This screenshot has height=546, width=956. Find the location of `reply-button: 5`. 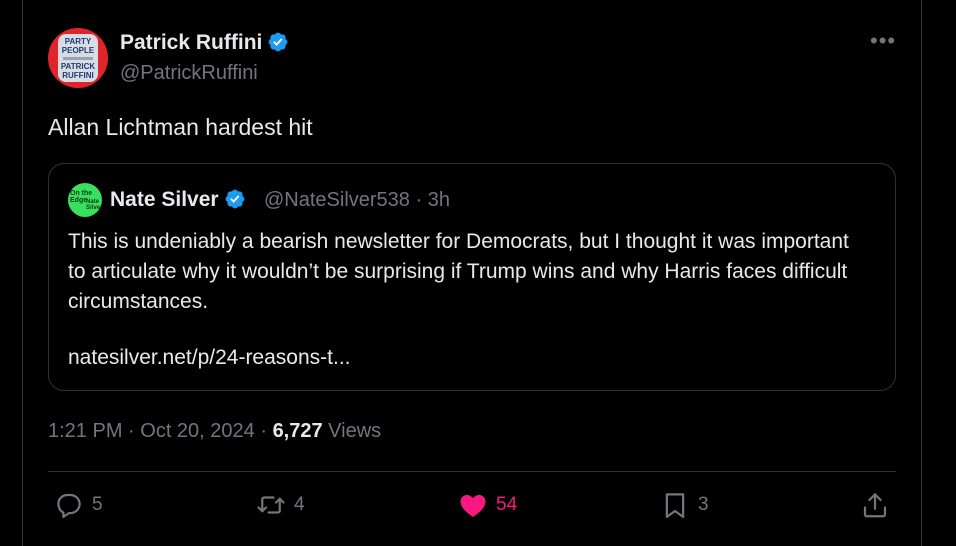

reply-button: 5 is located at coordinates (78, 505).